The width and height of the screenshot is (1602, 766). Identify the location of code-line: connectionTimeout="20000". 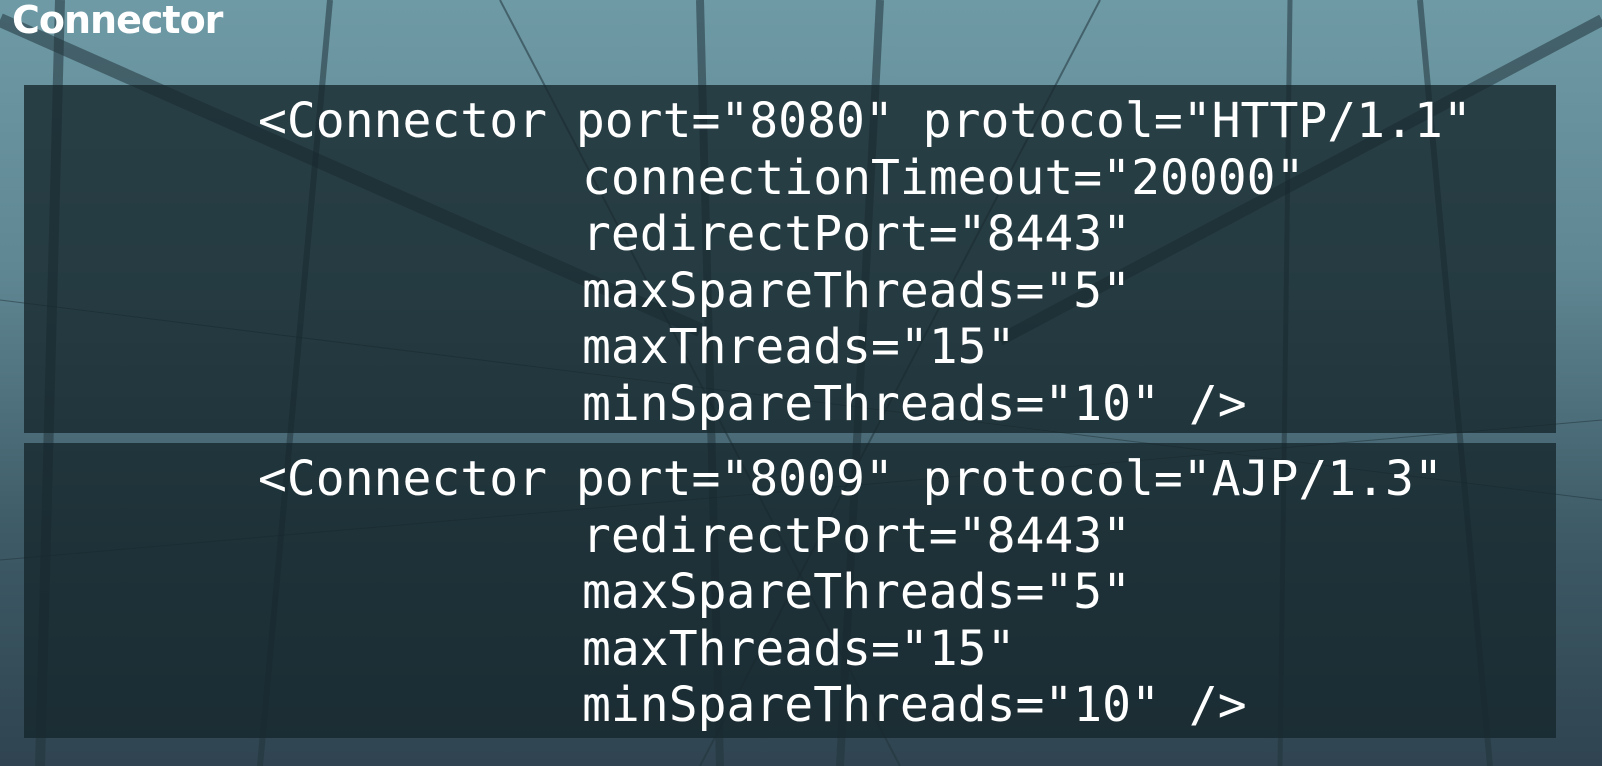
(943, 177).